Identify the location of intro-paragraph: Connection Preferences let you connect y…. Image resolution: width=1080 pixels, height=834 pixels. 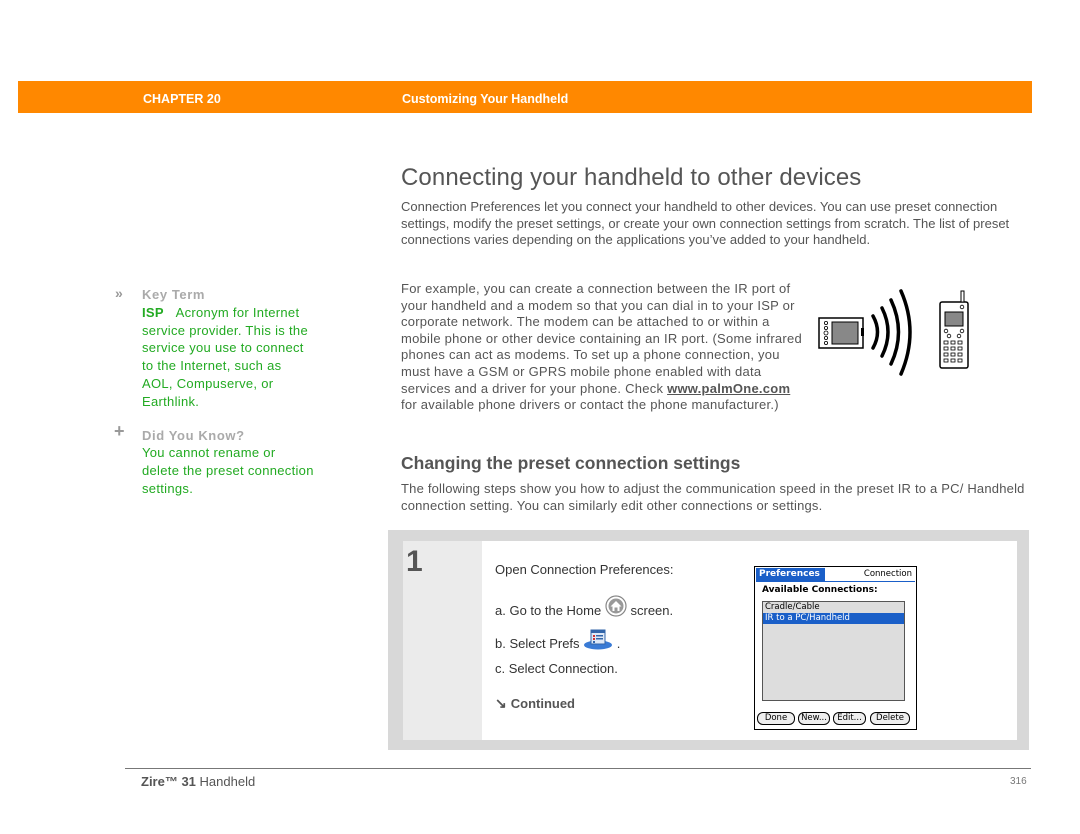
(705, 223).